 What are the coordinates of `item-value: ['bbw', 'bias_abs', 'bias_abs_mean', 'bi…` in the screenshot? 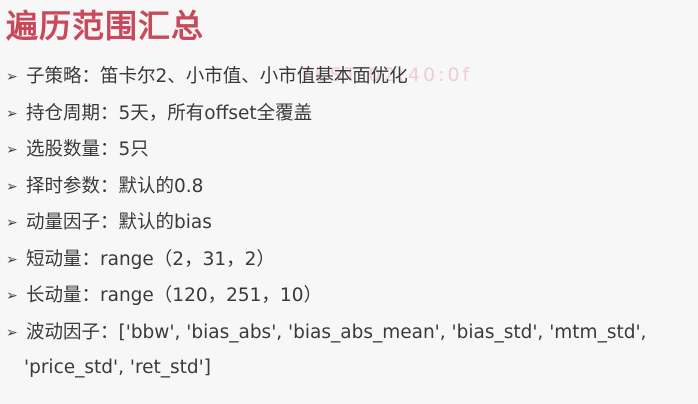 It's located at (382, 332).